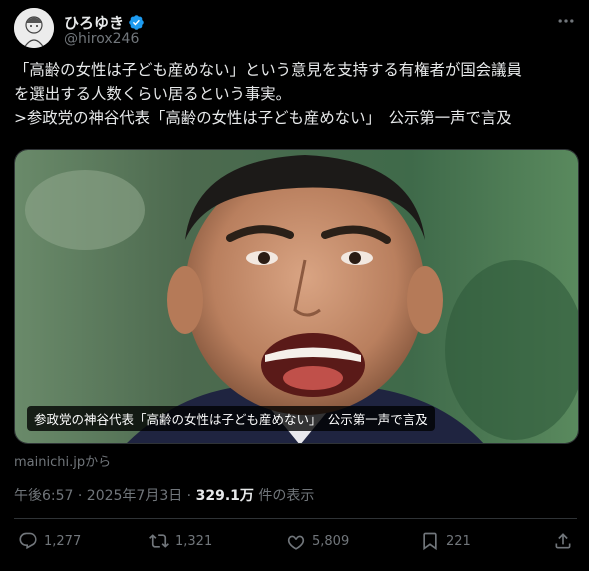 The width and height of the screenshot is (589, 571). I want to click on like-button: 5,809, so click(317, 541).